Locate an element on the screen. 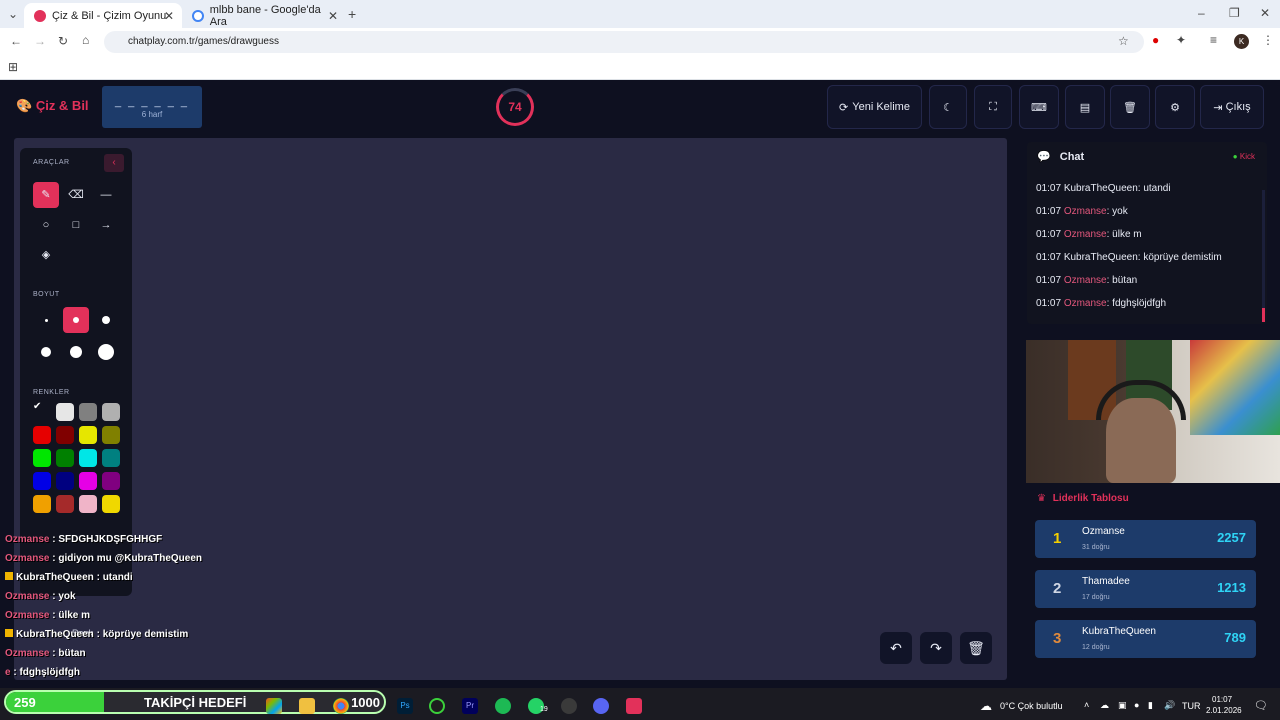 The width and height of the screenshot is (1280, 720). battery-icon: ▮ is located at coordinates (1150, 705).